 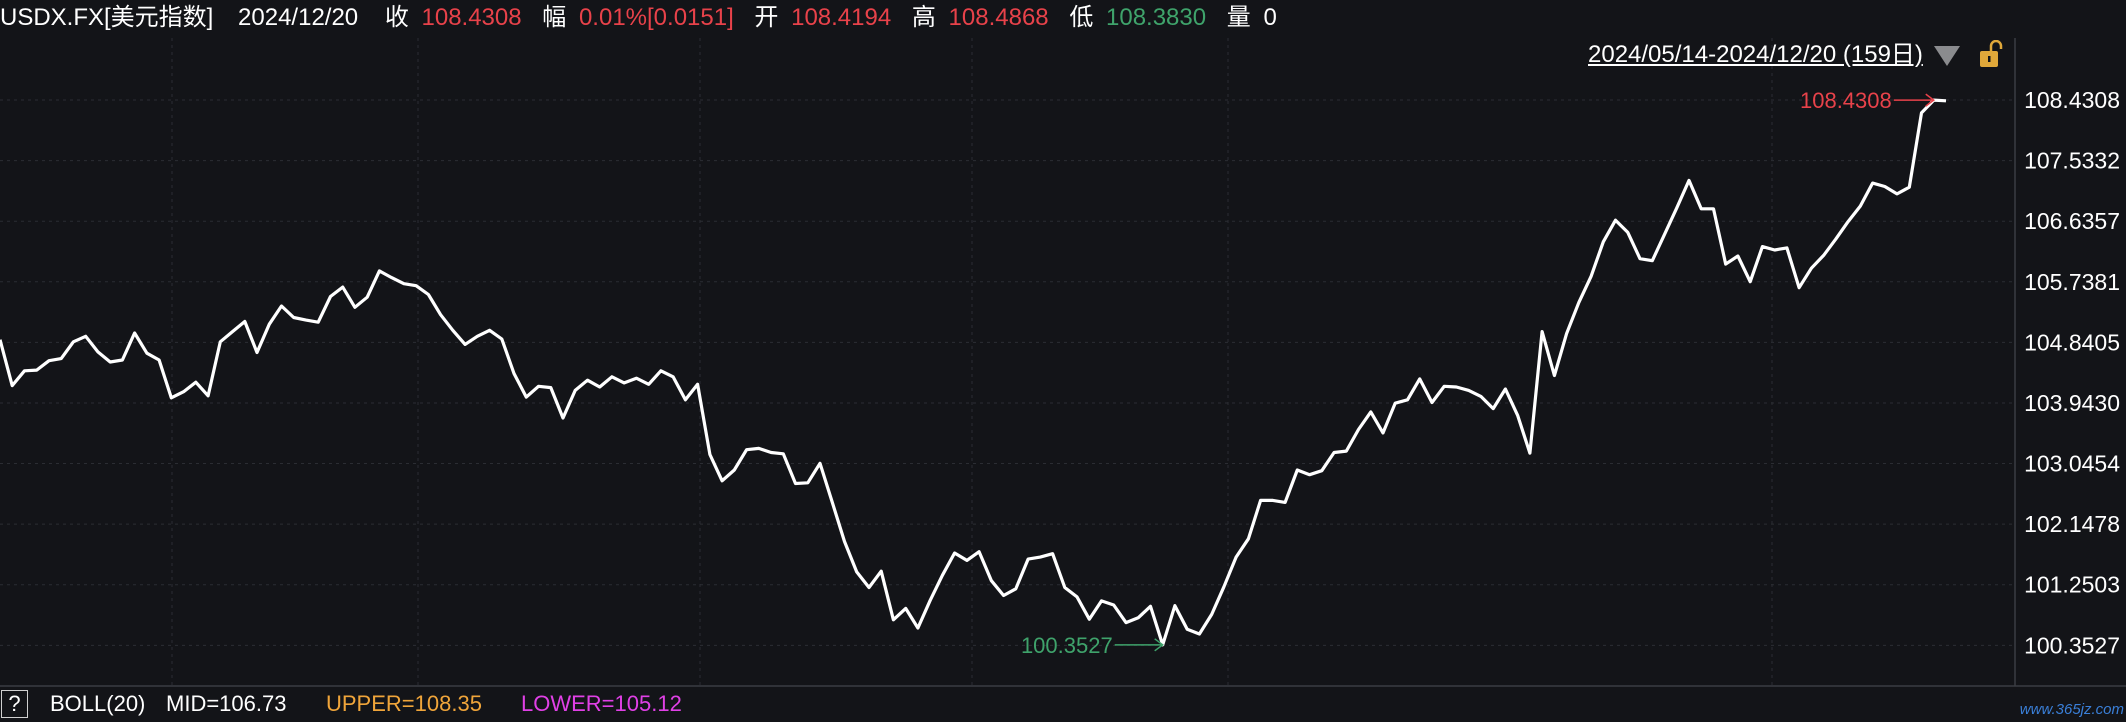 What do you see at coordinates (1947, 56) in the screenshot?
I see `triangle-down-icon` at bounding box center [1947, 56].